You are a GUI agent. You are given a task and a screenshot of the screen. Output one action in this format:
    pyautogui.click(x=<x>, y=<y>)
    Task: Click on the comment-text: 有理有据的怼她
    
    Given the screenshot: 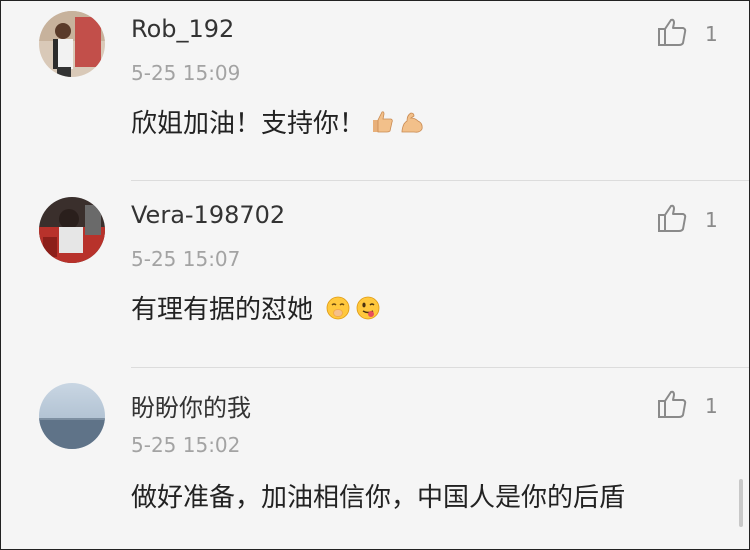 What is the action you would take?
    pyautogui.click(x=222, y=310)
    